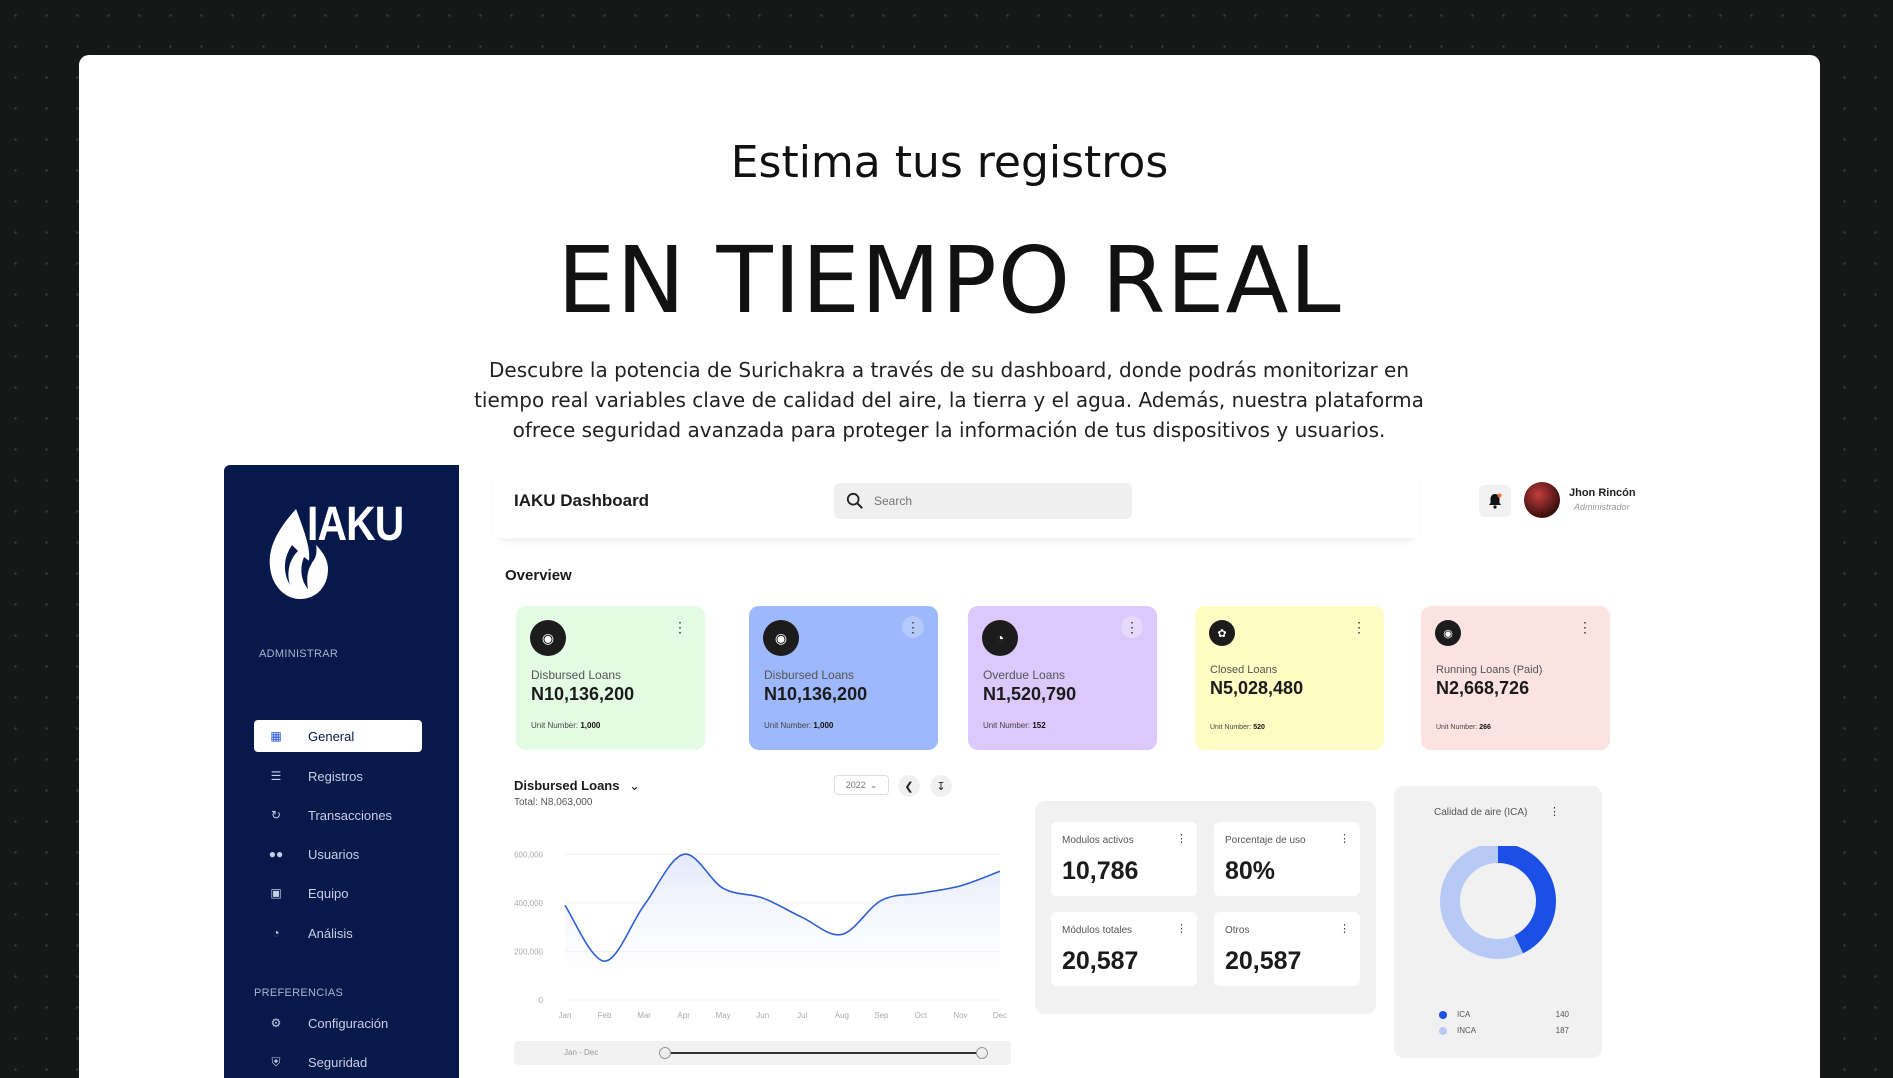 This screenshot has width=1893, height=1078. I want to click on metric-label: Otros, so click(1237, 930).